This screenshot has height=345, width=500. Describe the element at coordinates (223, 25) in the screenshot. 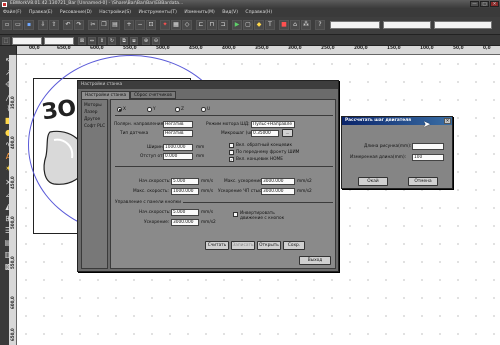

I see `align-right-icon: ⊐` at that location.